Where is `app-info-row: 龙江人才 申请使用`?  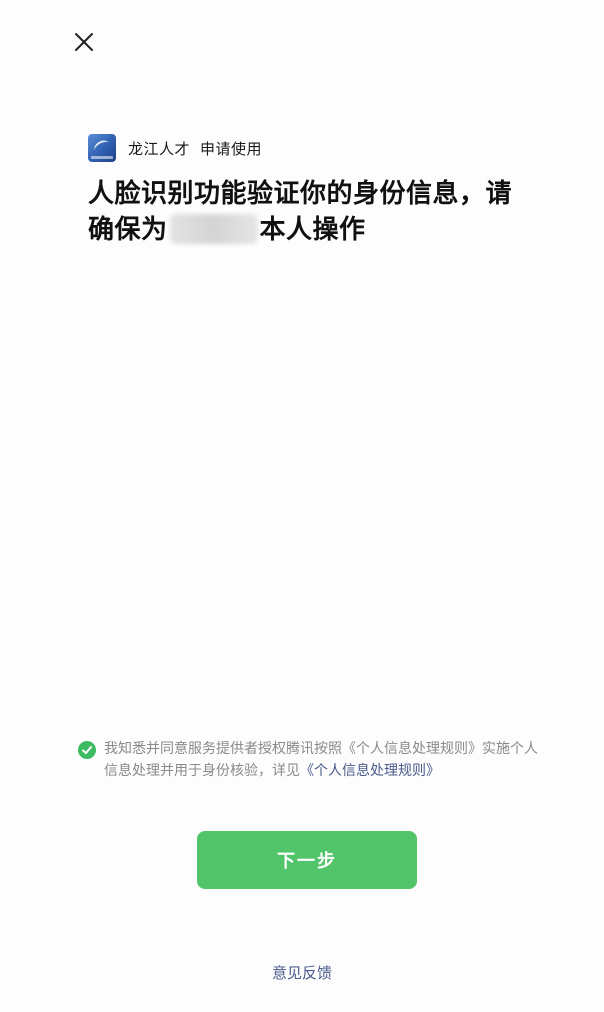
app-info-row: 龙江人才 申请使用 is located at coordinates (175, 148).